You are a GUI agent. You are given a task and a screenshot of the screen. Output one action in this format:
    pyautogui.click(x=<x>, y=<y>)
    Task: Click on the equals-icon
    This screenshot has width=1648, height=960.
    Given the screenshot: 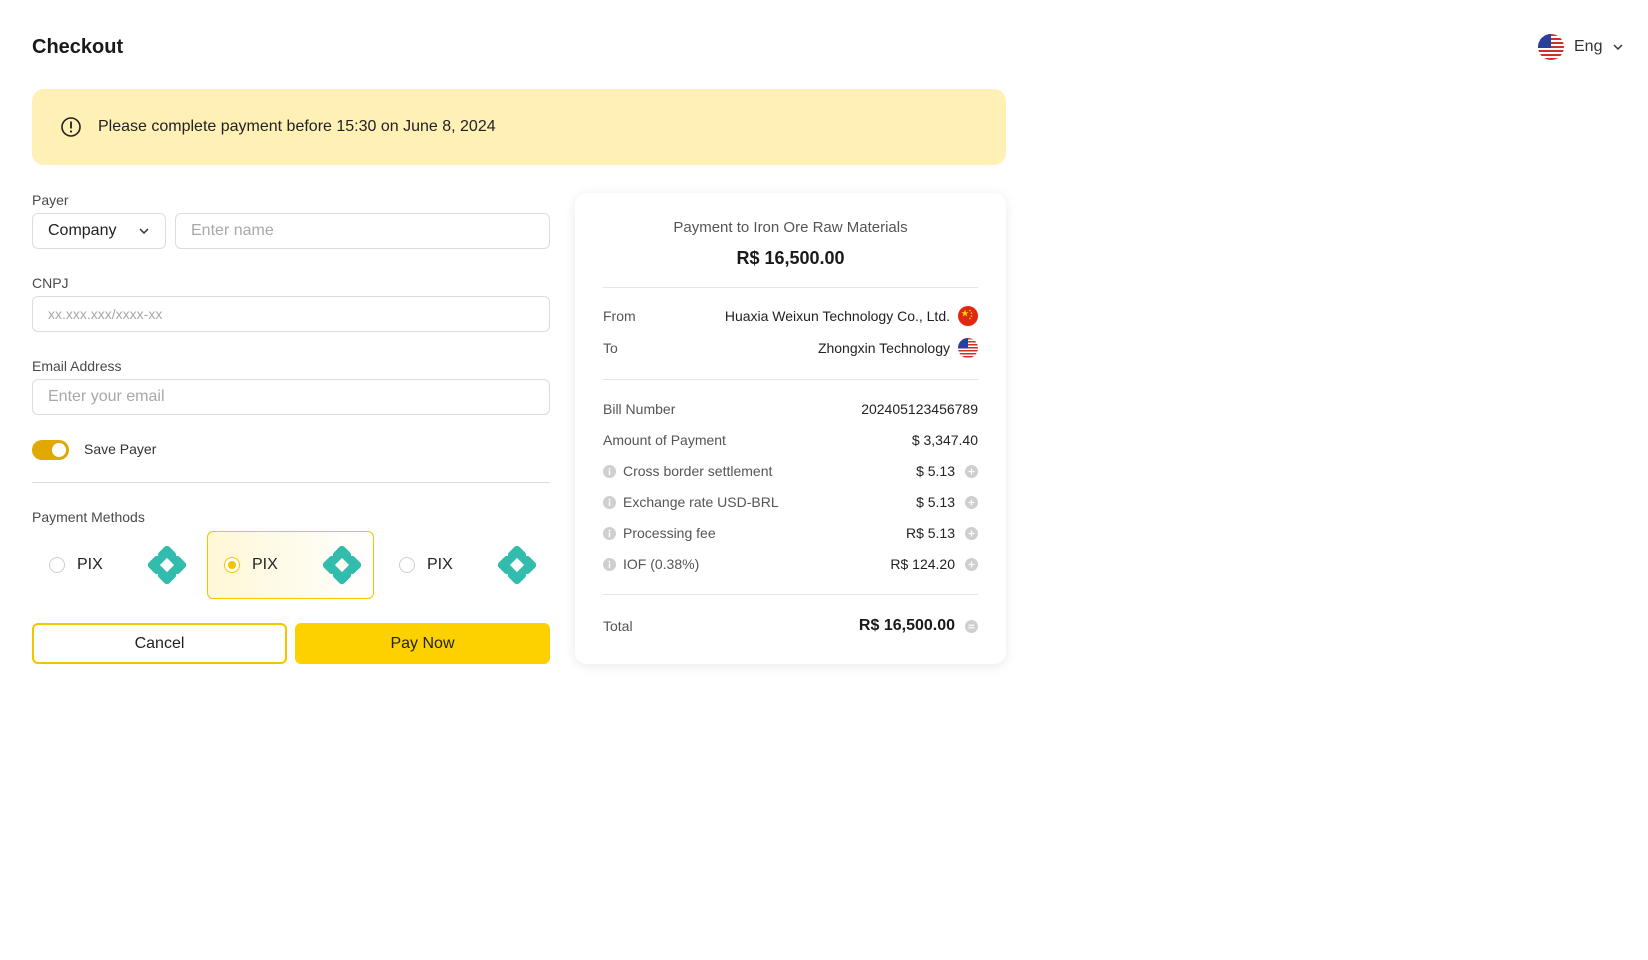 What is the action you would take?
    pyautogui.click(x=971, y=626)
    